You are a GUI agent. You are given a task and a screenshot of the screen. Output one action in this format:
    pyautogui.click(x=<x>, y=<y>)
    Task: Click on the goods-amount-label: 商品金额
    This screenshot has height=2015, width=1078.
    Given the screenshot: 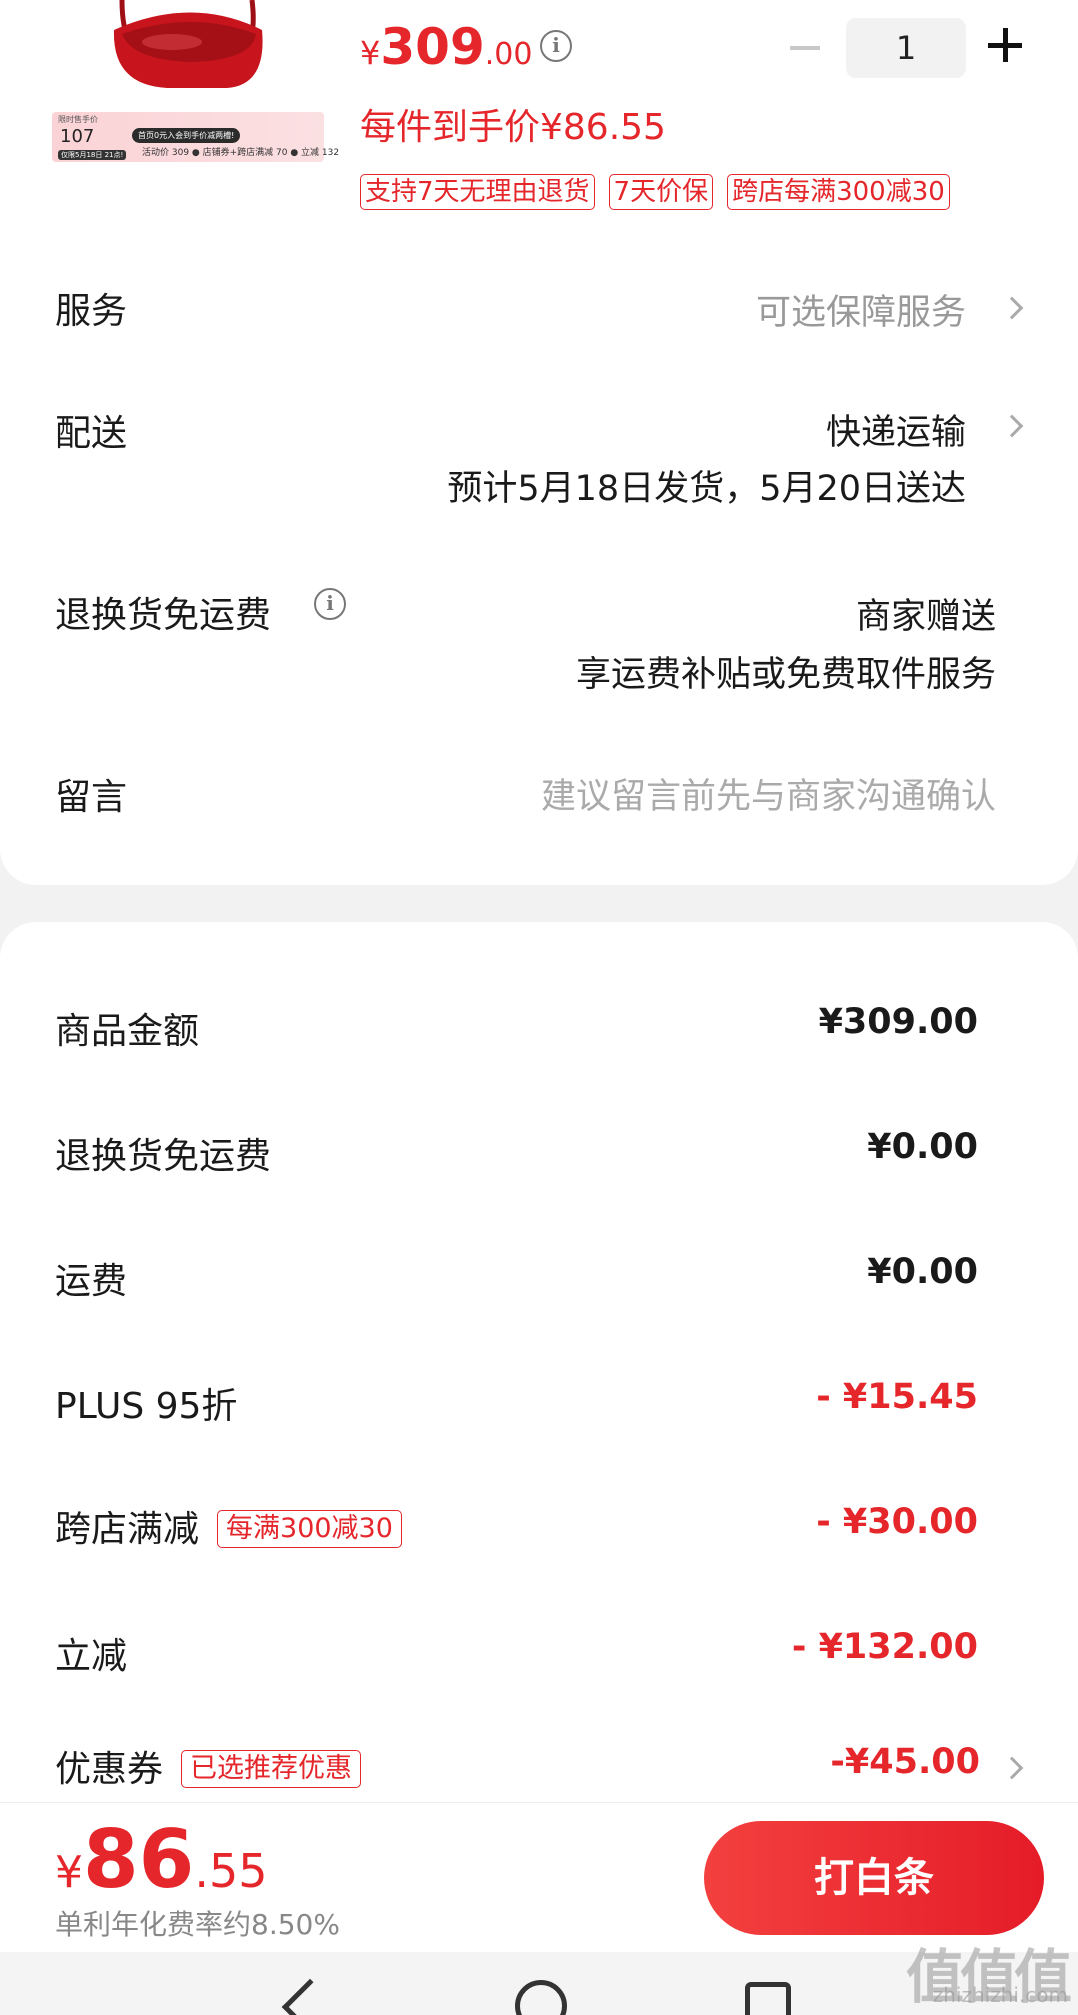 What is the action you would take?
    pyautogui.click(x=127, y=1031)
    